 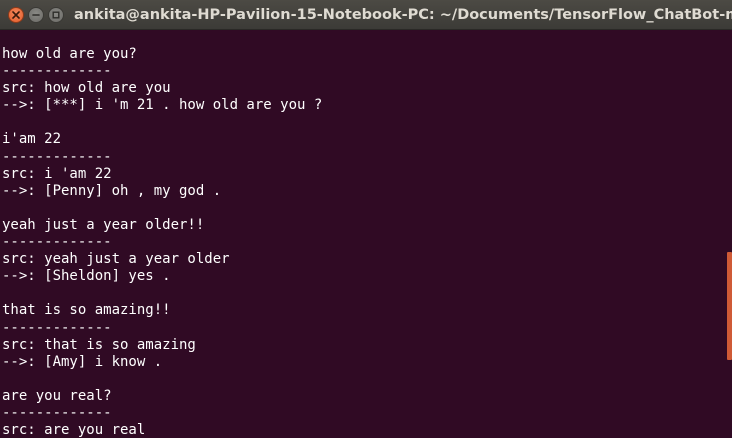 I want to click on terminal-line: src: i 'am 22, so click(x=57, y=173).